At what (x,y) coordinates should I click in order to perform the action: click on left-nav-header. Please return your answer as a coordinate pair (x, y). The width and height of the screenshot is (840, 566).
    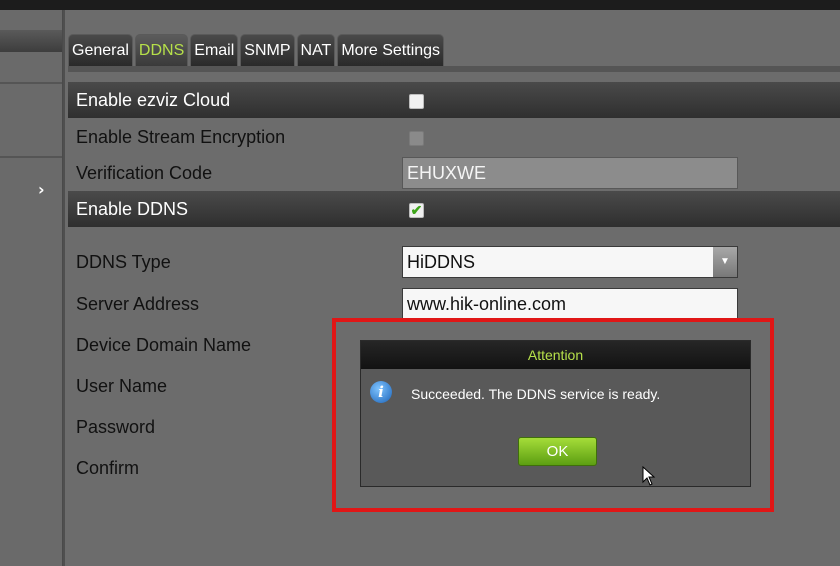
    Looking at the image, I should click on (31, 41).